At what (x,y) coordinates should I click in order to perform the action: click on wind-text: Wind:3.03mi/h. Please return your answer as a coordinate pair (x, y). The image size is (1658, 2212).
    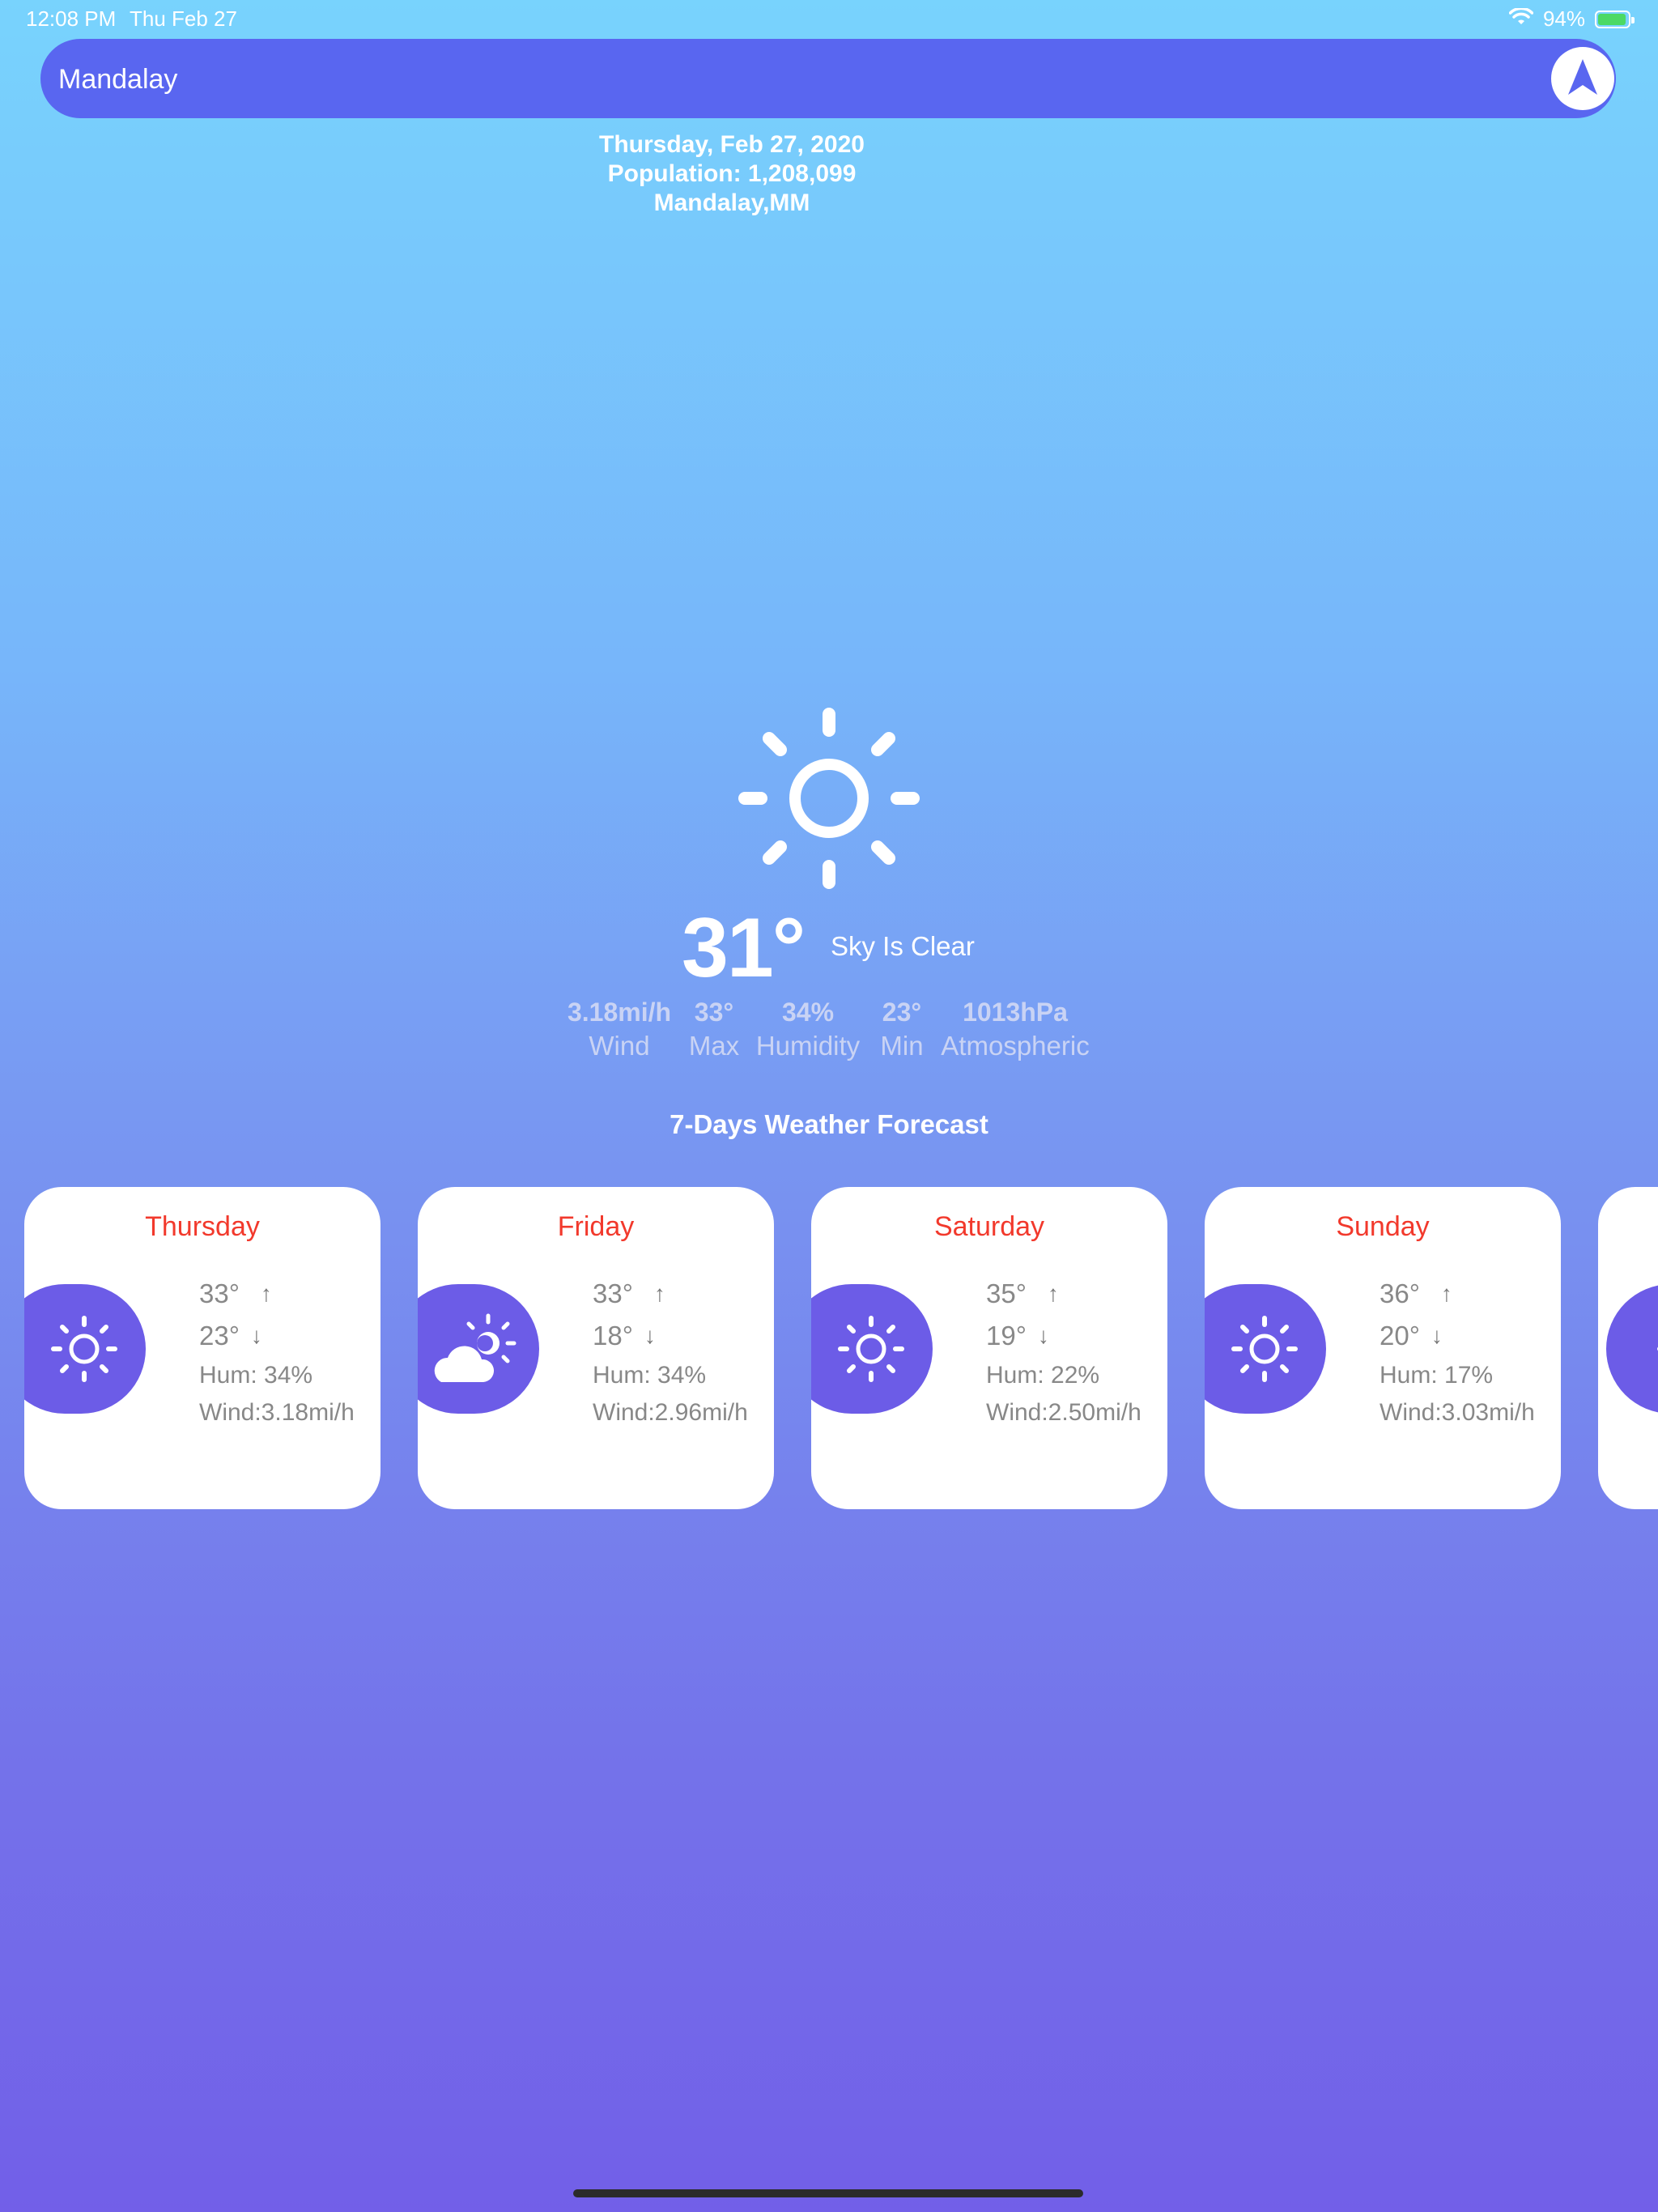
    Looking at the image, I should click on (1457, 1413).